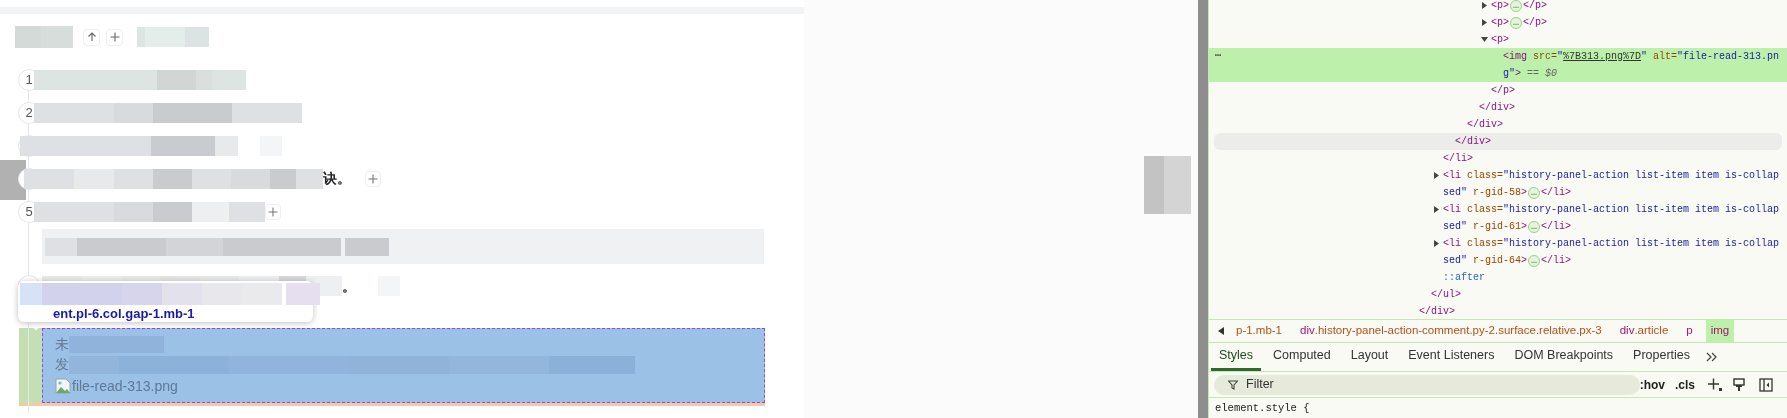  What do you see at coordinates (124, 314) in the screenshot?
I see `element-selector: ent.pl-6.col.gap-1.mb-1` at bounding box center [124, 314].